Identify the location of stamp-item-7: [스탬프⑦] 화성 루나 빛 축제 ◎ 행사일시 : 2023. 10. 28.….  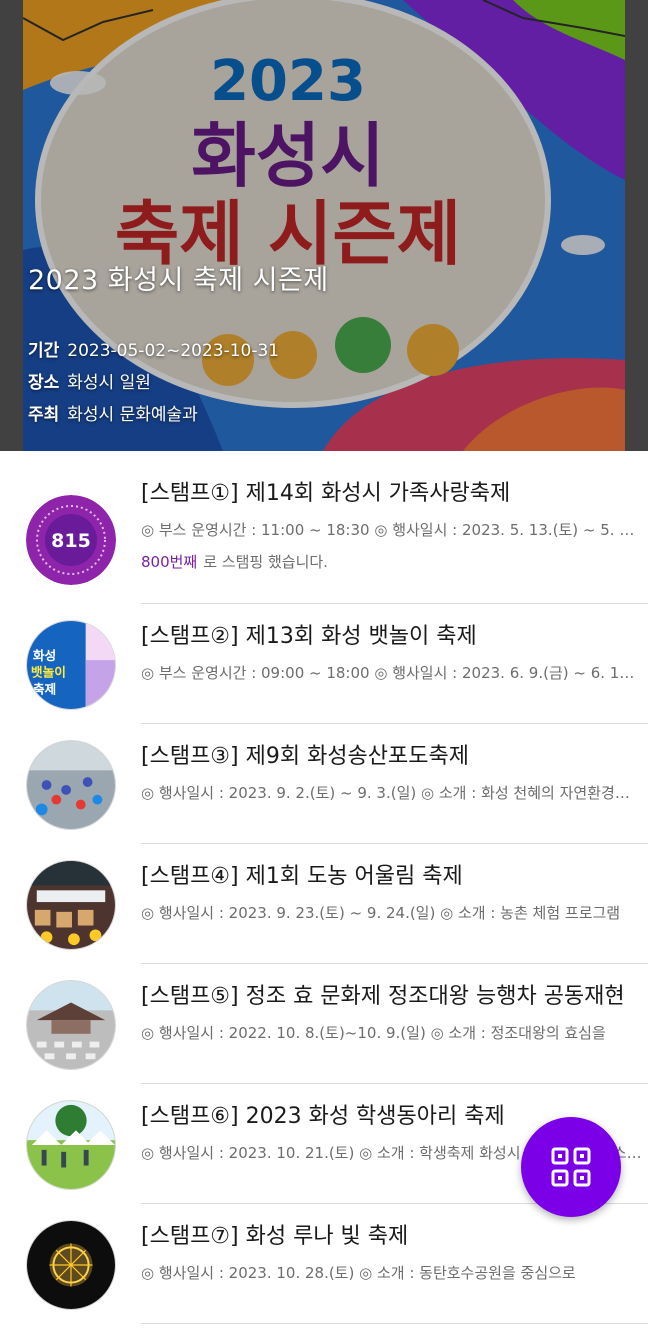
(324, 1264).